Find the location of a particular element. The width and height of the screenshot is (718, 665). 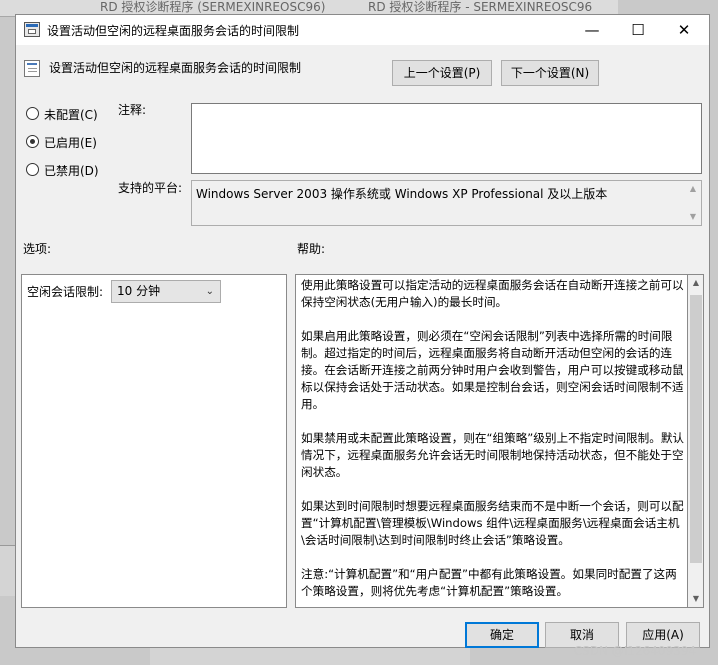

setting-title: 设置活动但空闲的远程桌面服务会话的时间限制 is located at coordinates (175, 68).